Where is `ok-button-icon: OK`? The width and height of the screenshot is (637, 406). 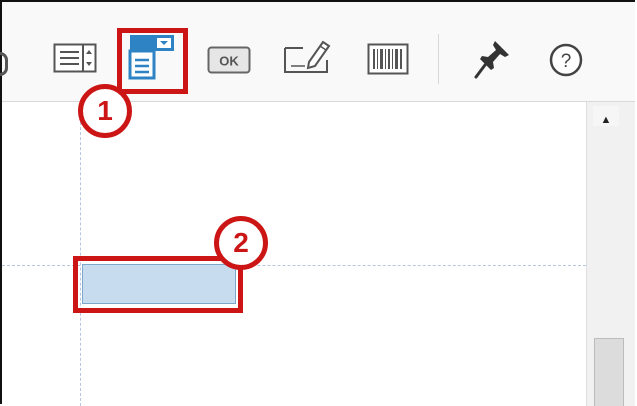 ok-button-icon: OK is located at coordinates (229, 62).